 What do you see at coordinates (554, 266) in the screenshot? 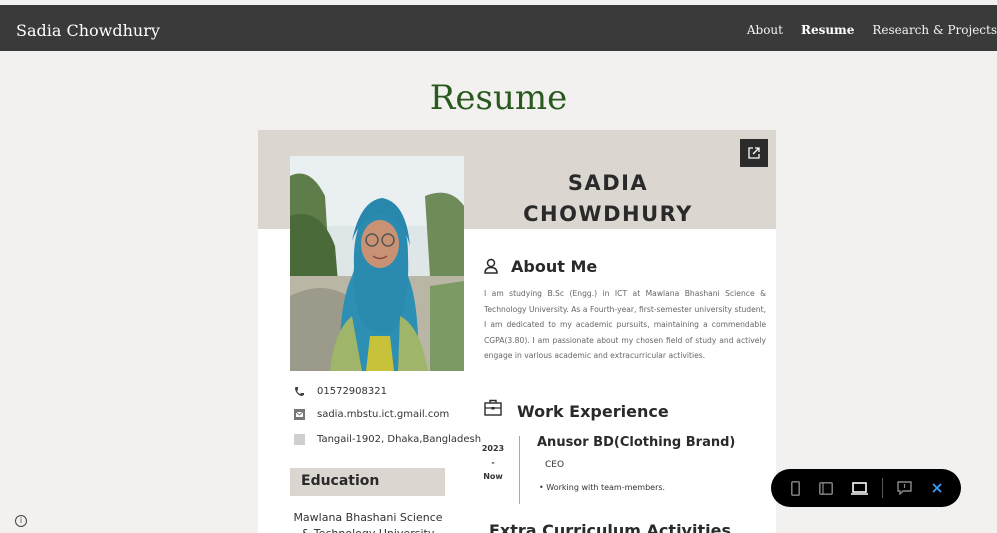
I see `about-heading: About Me` at bounding box center [554, 266].